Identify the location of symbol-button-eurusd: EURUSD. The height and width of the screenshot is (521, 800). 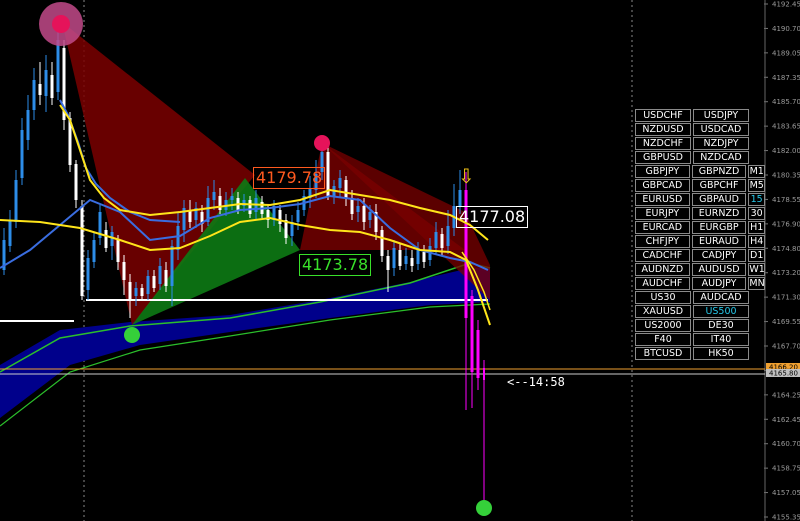
(662, 199).